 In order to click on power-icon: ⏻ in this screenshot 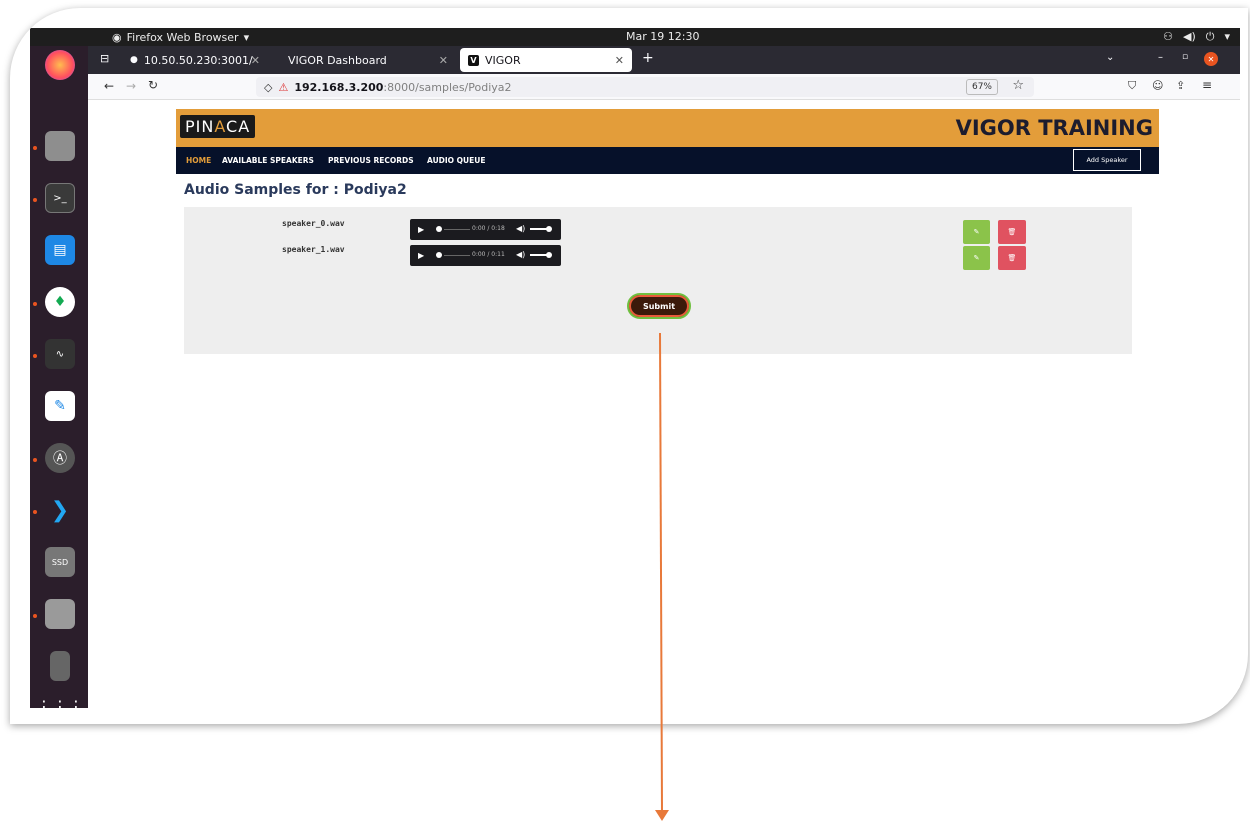, I will do `click(1210, 36)`.